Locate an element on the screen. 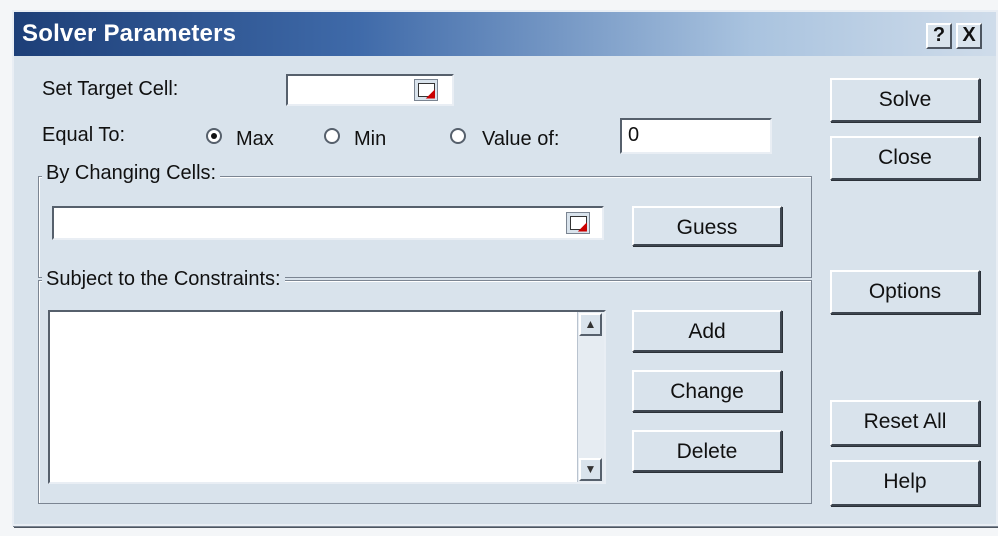 This screenshot has height=536, width=998. help-question-button: ? is located at coordinates (939, 36).